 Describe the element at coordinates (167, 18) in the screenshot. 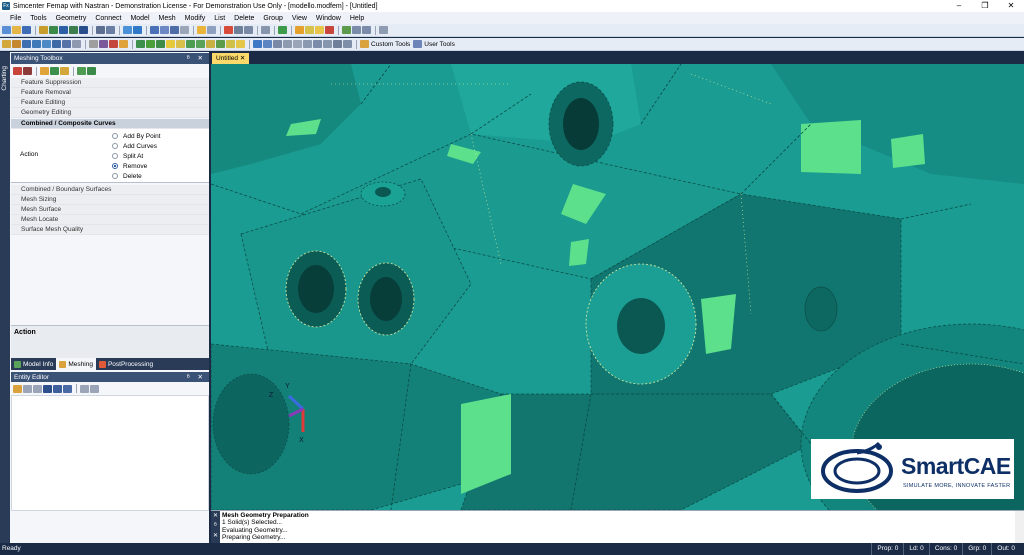

I see `menu-mesh: Mesh` at that location.